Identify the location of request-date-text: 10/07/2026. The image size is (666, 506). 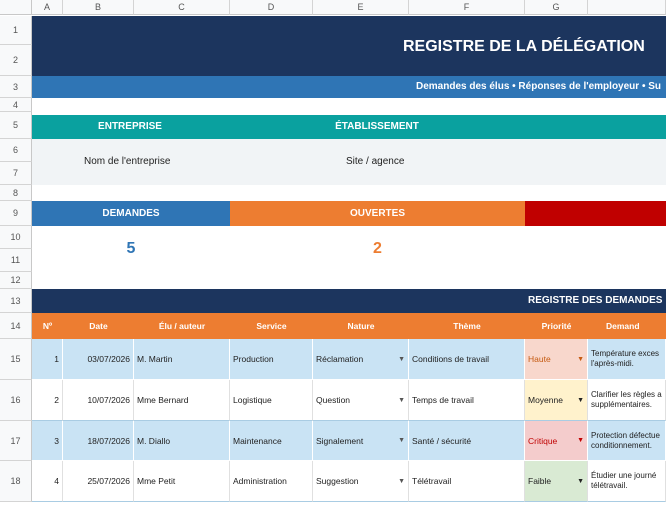
(108, 400).